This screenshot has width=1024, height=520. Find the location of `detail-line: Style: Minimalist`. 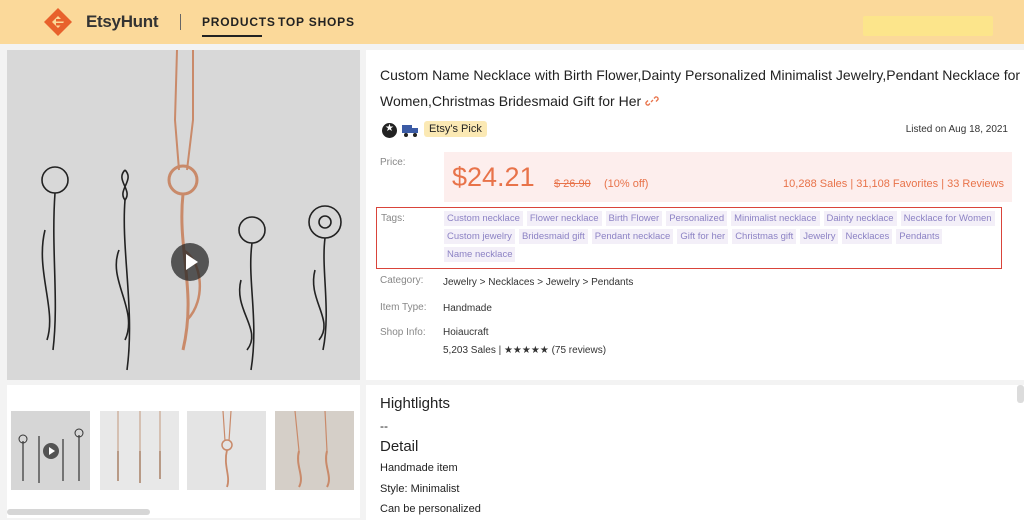

detail-line: Style: Minimalist is located at coordinates (420, 489).